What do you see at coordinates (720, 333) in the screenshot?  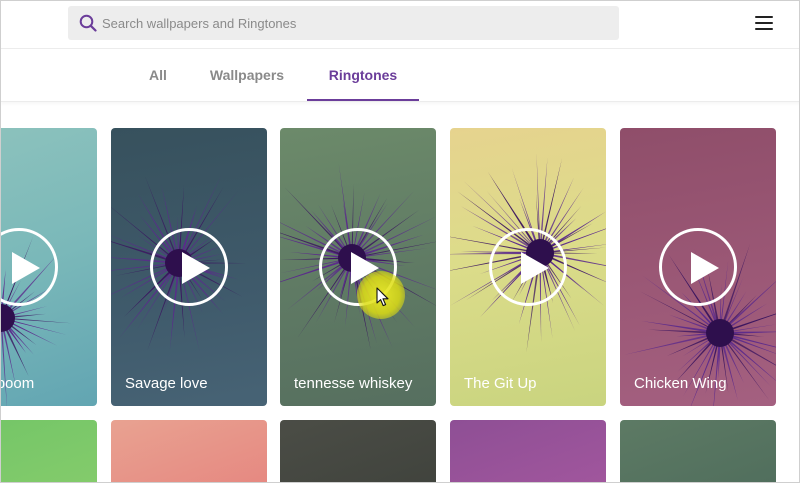 I see `burst-core` at bounding box center [720, 333].